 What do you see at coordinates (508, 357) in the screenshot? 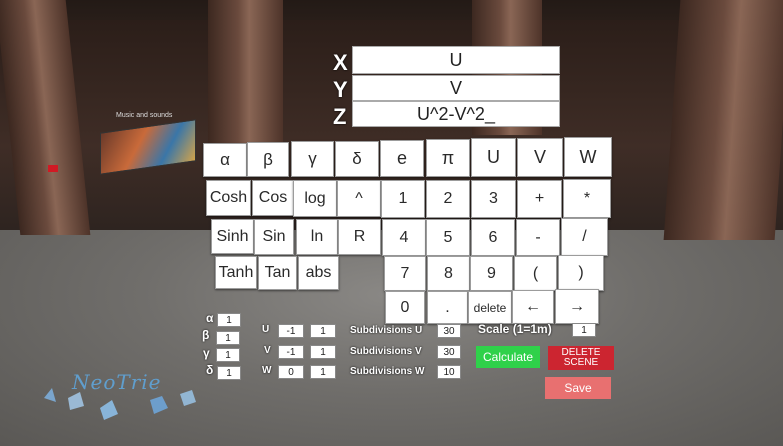
I see `calculate-button: Calculate` at bounding box center [508, 357].